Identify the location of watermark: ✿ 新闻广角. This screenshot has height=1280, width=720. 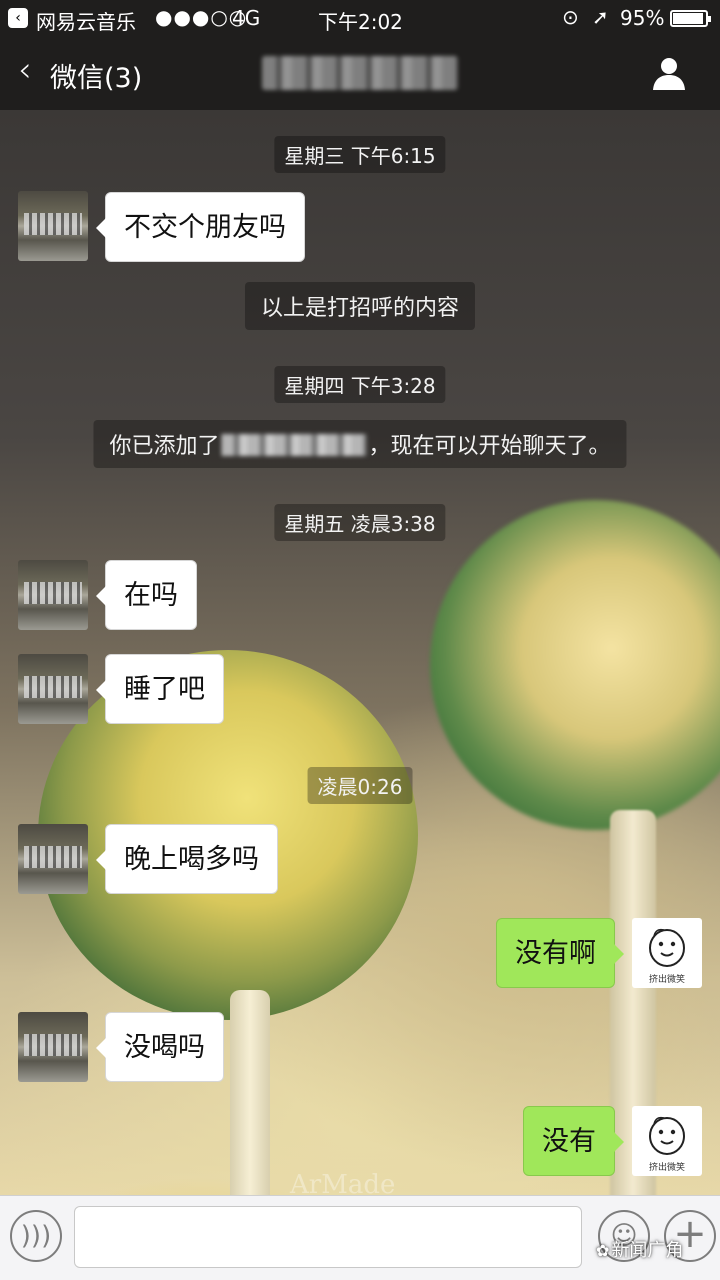
(639, 1249).